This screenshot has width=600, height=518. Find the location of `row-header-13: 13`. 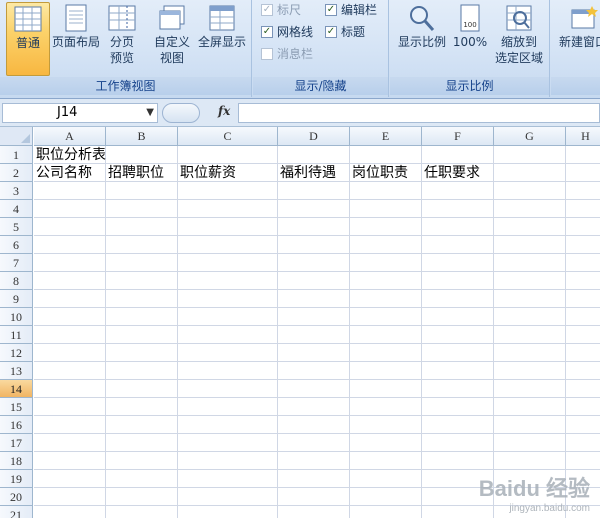

row-header-13: 13 is located at coordinates (16, 371).